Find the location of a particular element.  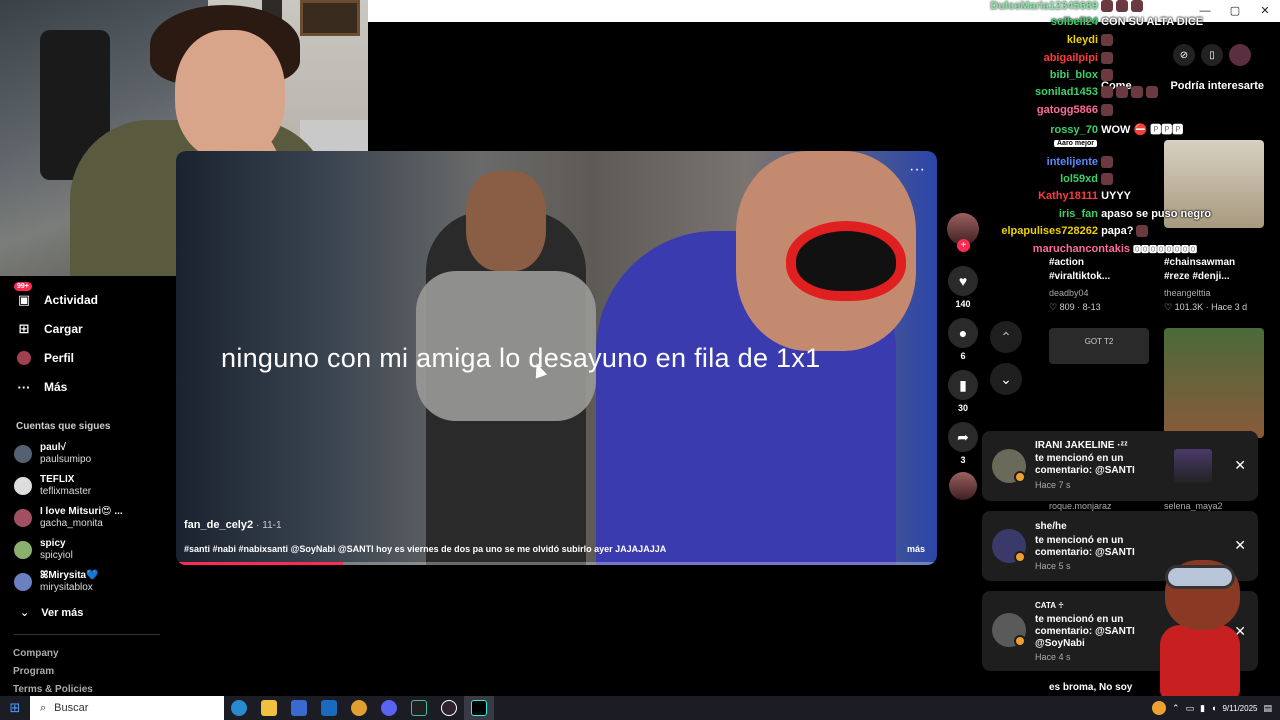

thumb-stats: ♡ 809 · 8-13 is located at coordinates (1075, 307).